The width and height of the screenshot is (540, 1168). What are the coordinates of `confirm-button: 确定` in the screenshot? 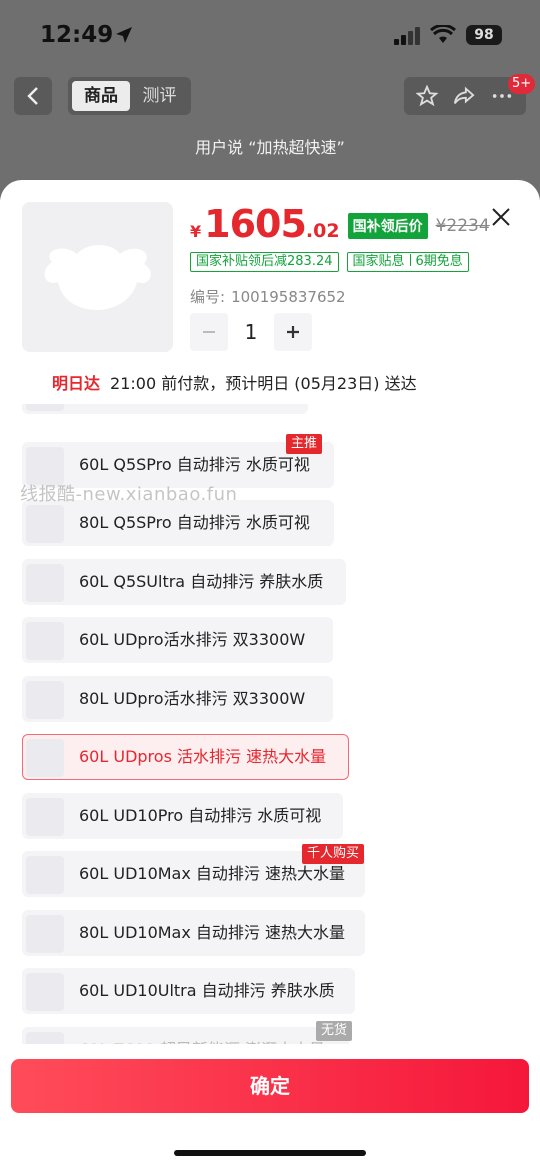 It's located at (270, 1086).